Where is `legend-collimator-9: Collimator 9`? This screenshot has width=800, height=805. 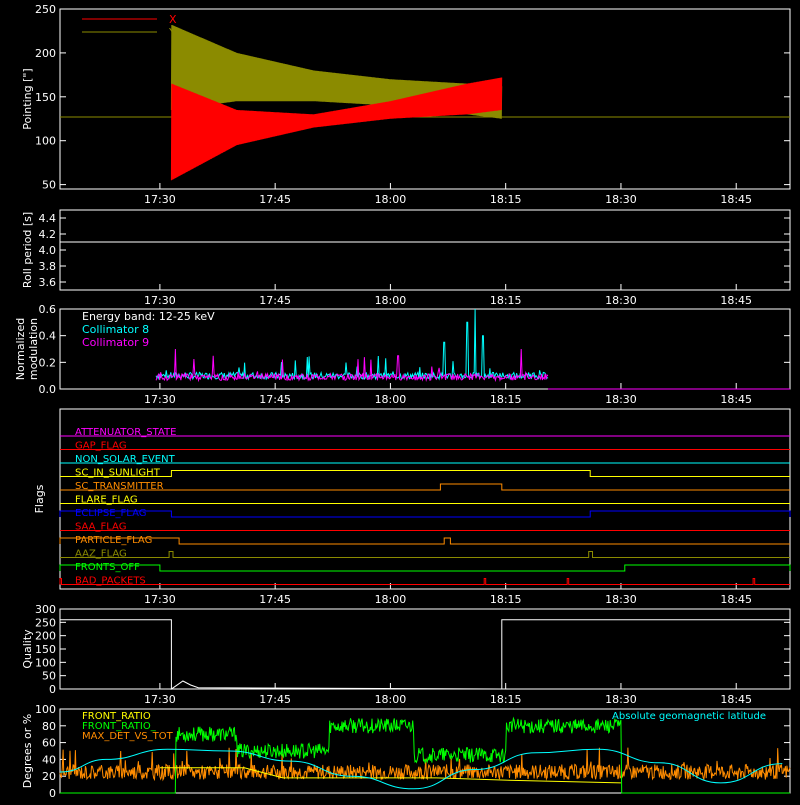 legend-collimator-9: Collimator 9 is located at coordinates (115, 342).